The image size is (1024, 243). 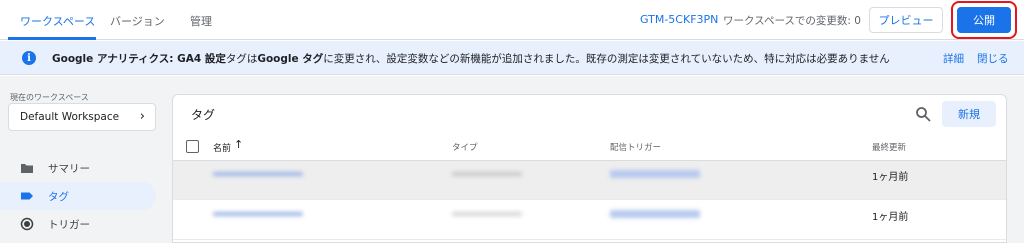 What do you see at coordinates (203, 115) in the screenshot?
I see `card-title: タグ` at bounding box center [203, 115].